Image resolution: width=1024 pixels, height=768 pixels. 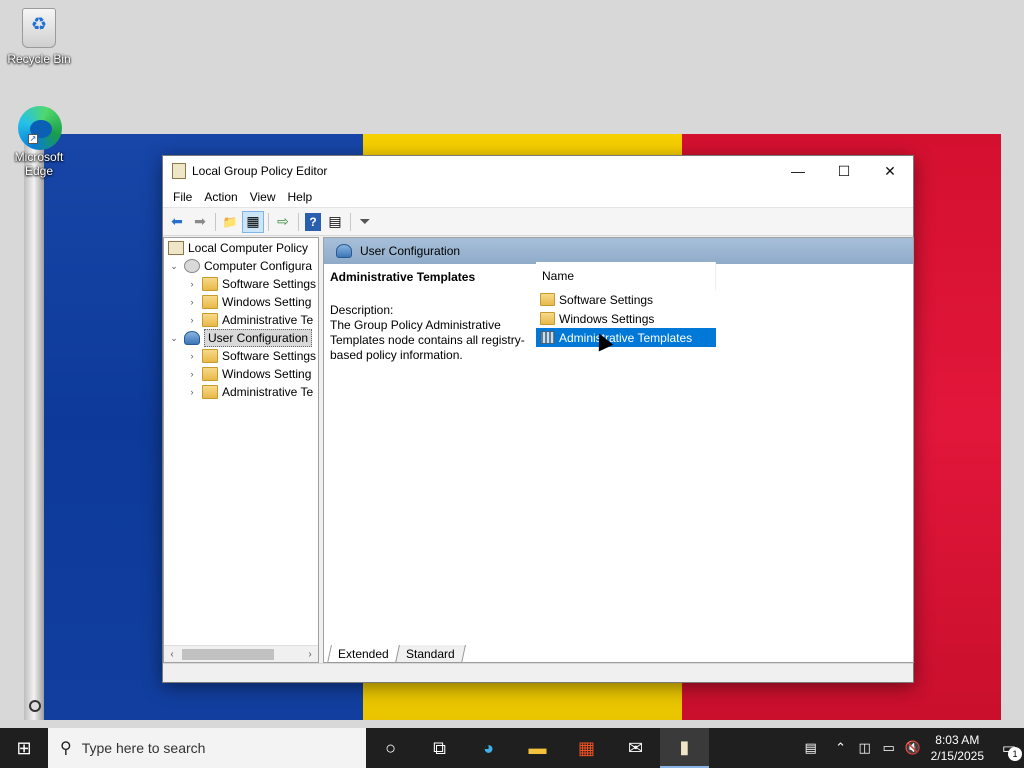 I want to click on news-icon: ▤, so click(x=811, y=748).